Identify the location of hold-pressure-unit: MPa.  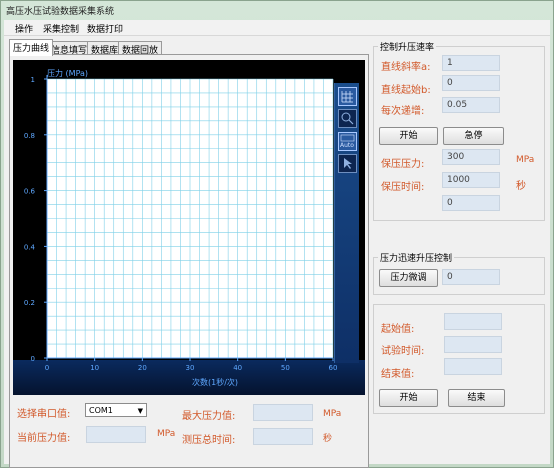
(525, 160).